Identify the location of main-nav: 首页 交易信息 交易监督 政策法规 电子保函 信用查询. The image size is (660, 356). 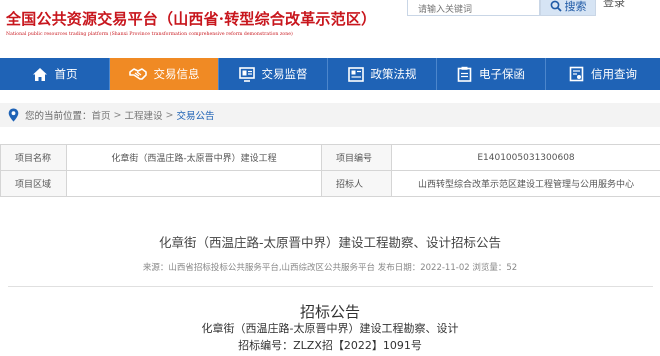
(330, 74).